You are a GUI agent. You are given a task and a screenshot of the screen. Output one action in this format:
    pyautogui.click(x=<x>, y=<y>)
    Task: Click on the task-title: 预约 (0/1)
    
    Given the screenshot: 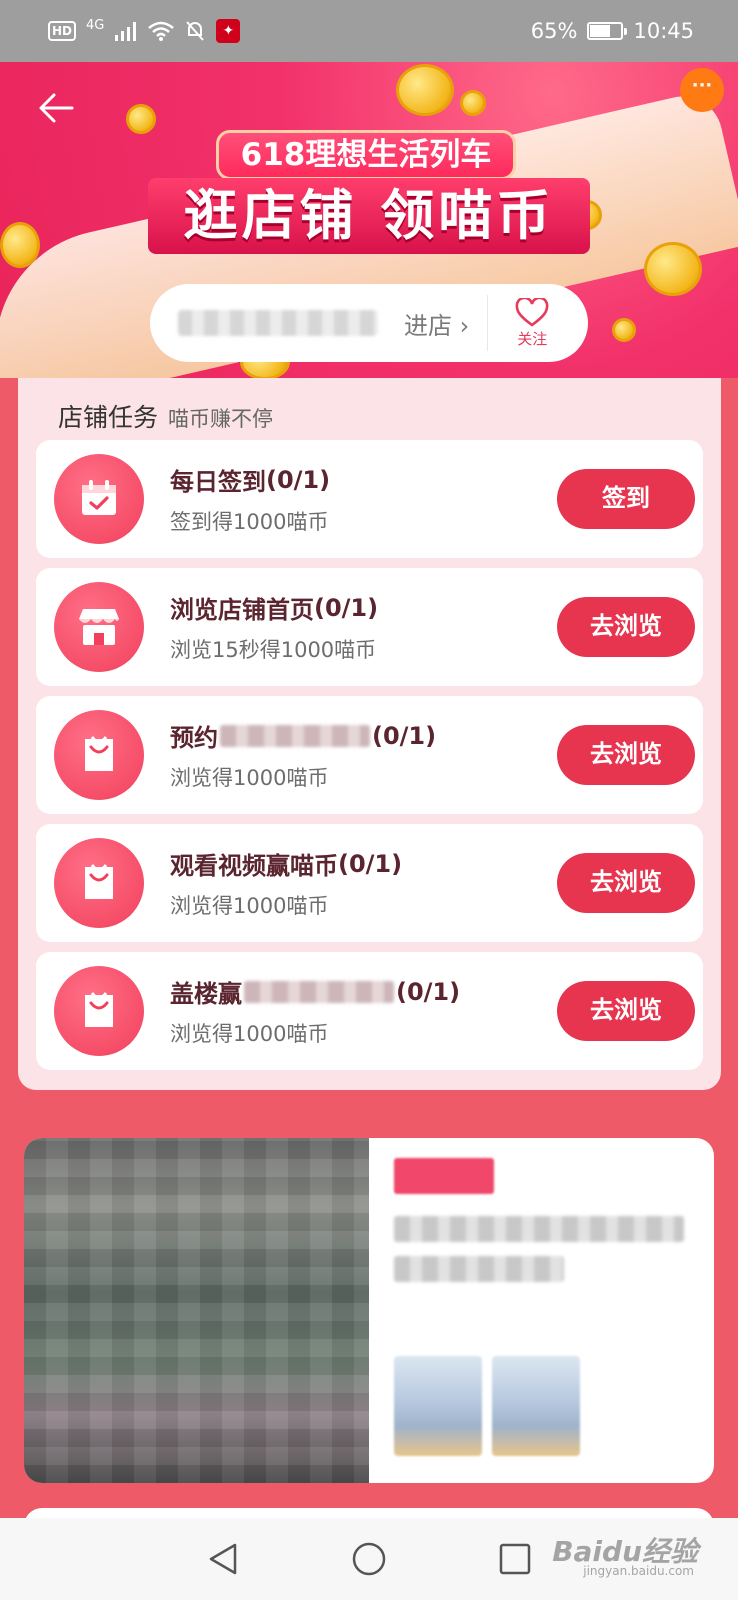 What is the action you would take?
    pyautogui.click(x=303, y=737)
    